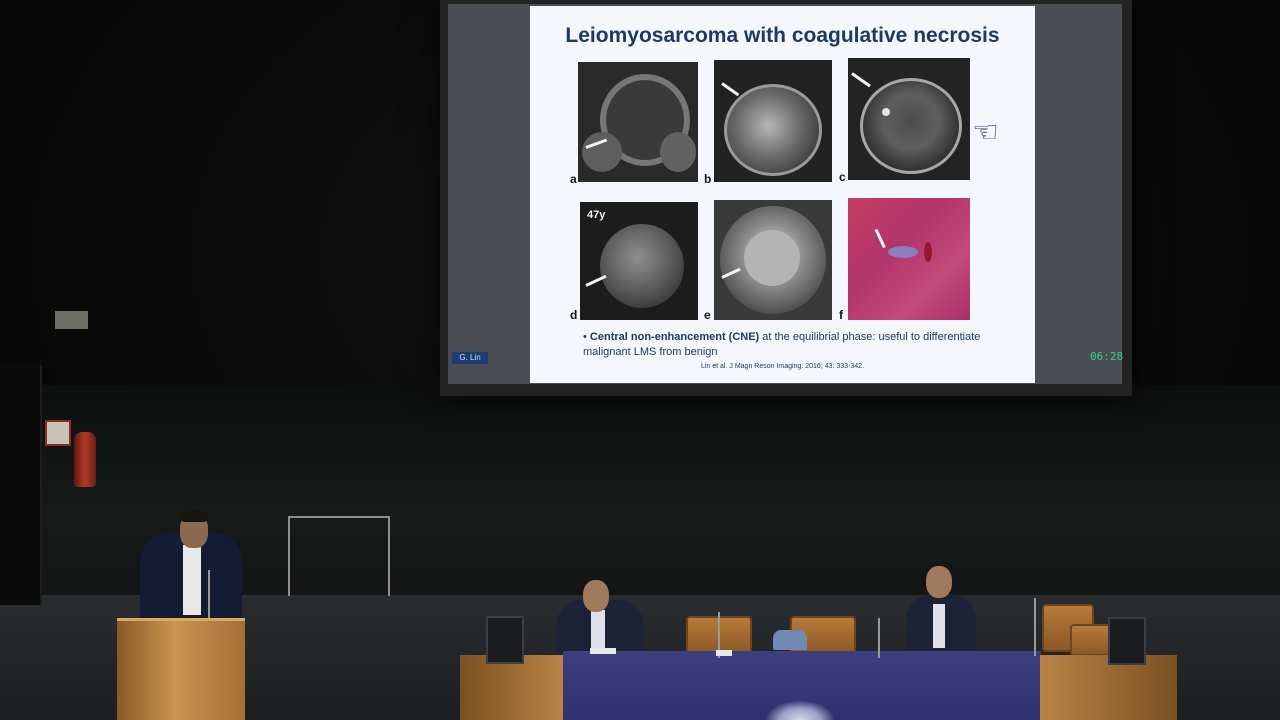  What do you see at coordinates (939, 626) in the screenshot?
I see `panelist-right-shirt` at bounding box center [939, 626].